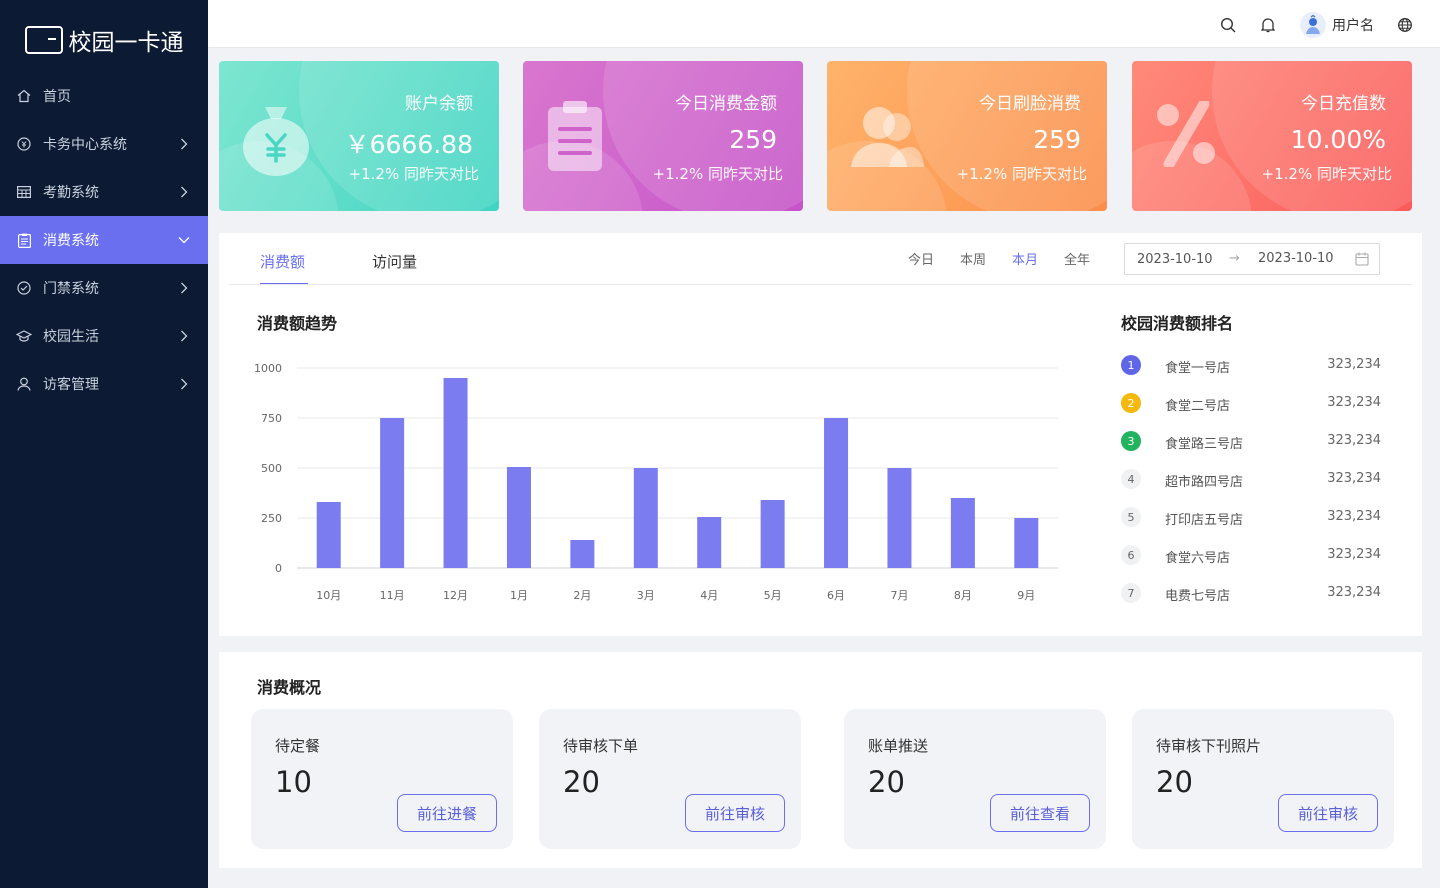 This screenshot has height=888, width=1440. What do you see at coordinates (773, 595) in the screenshot?
I see `x-tick-label: 5月` at bounding box center [773, 595].